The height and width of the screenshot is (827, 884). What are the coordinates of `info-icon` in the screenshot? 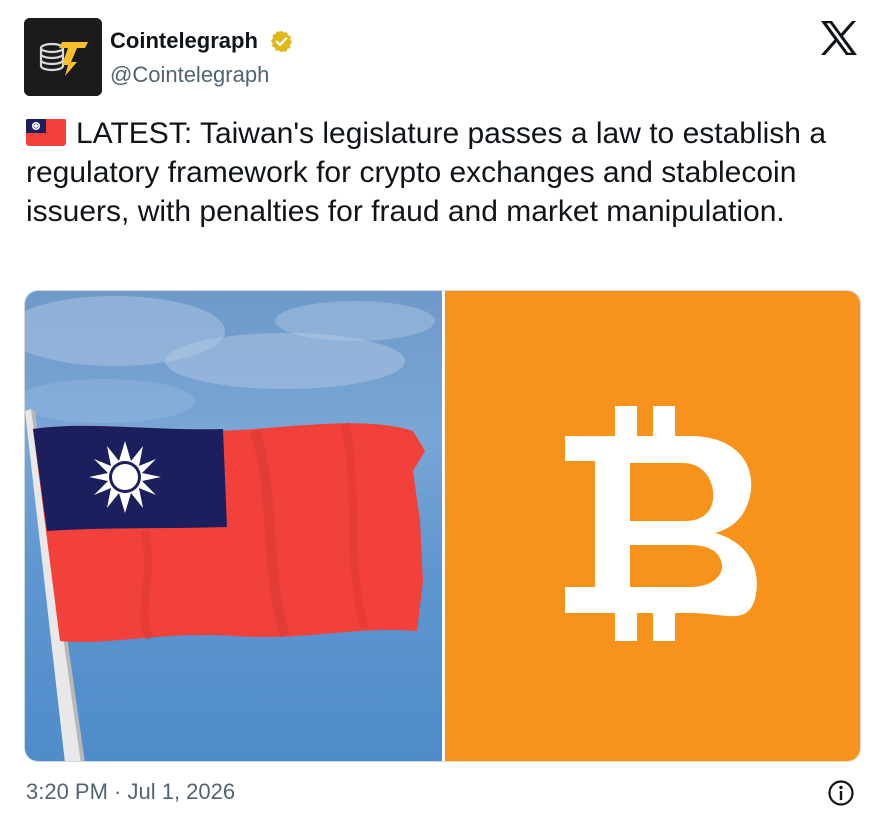 It's located at (841, 793).